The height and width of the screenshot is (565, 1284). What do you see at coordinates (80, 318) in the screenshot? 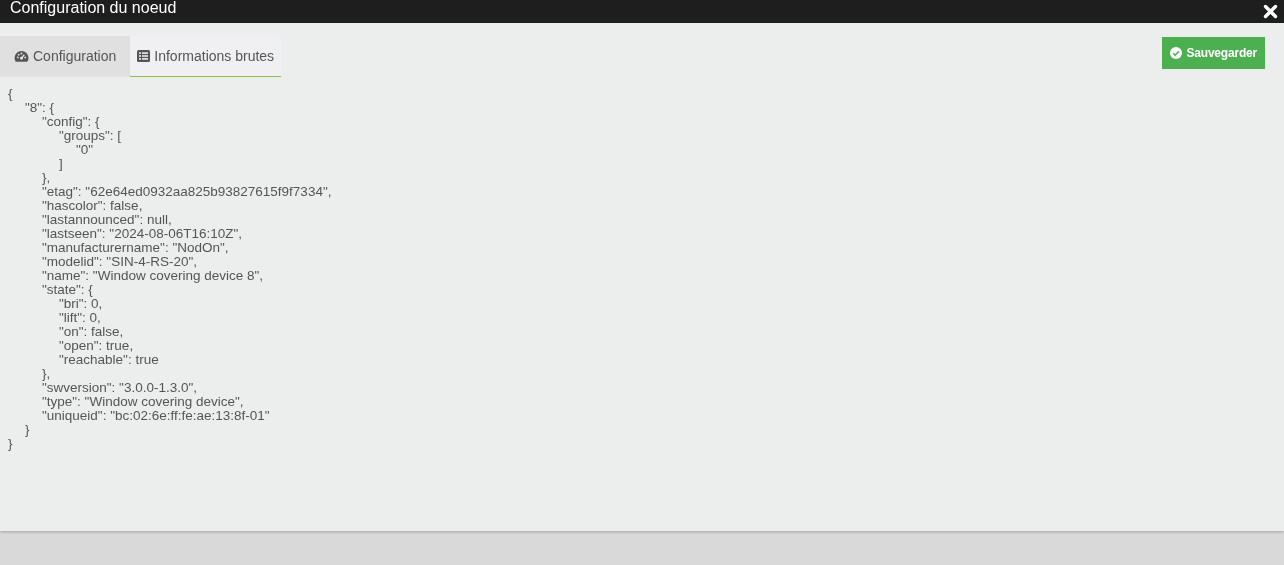
I see `code-line: "lift": 0,` at bounding box center [80, 318].